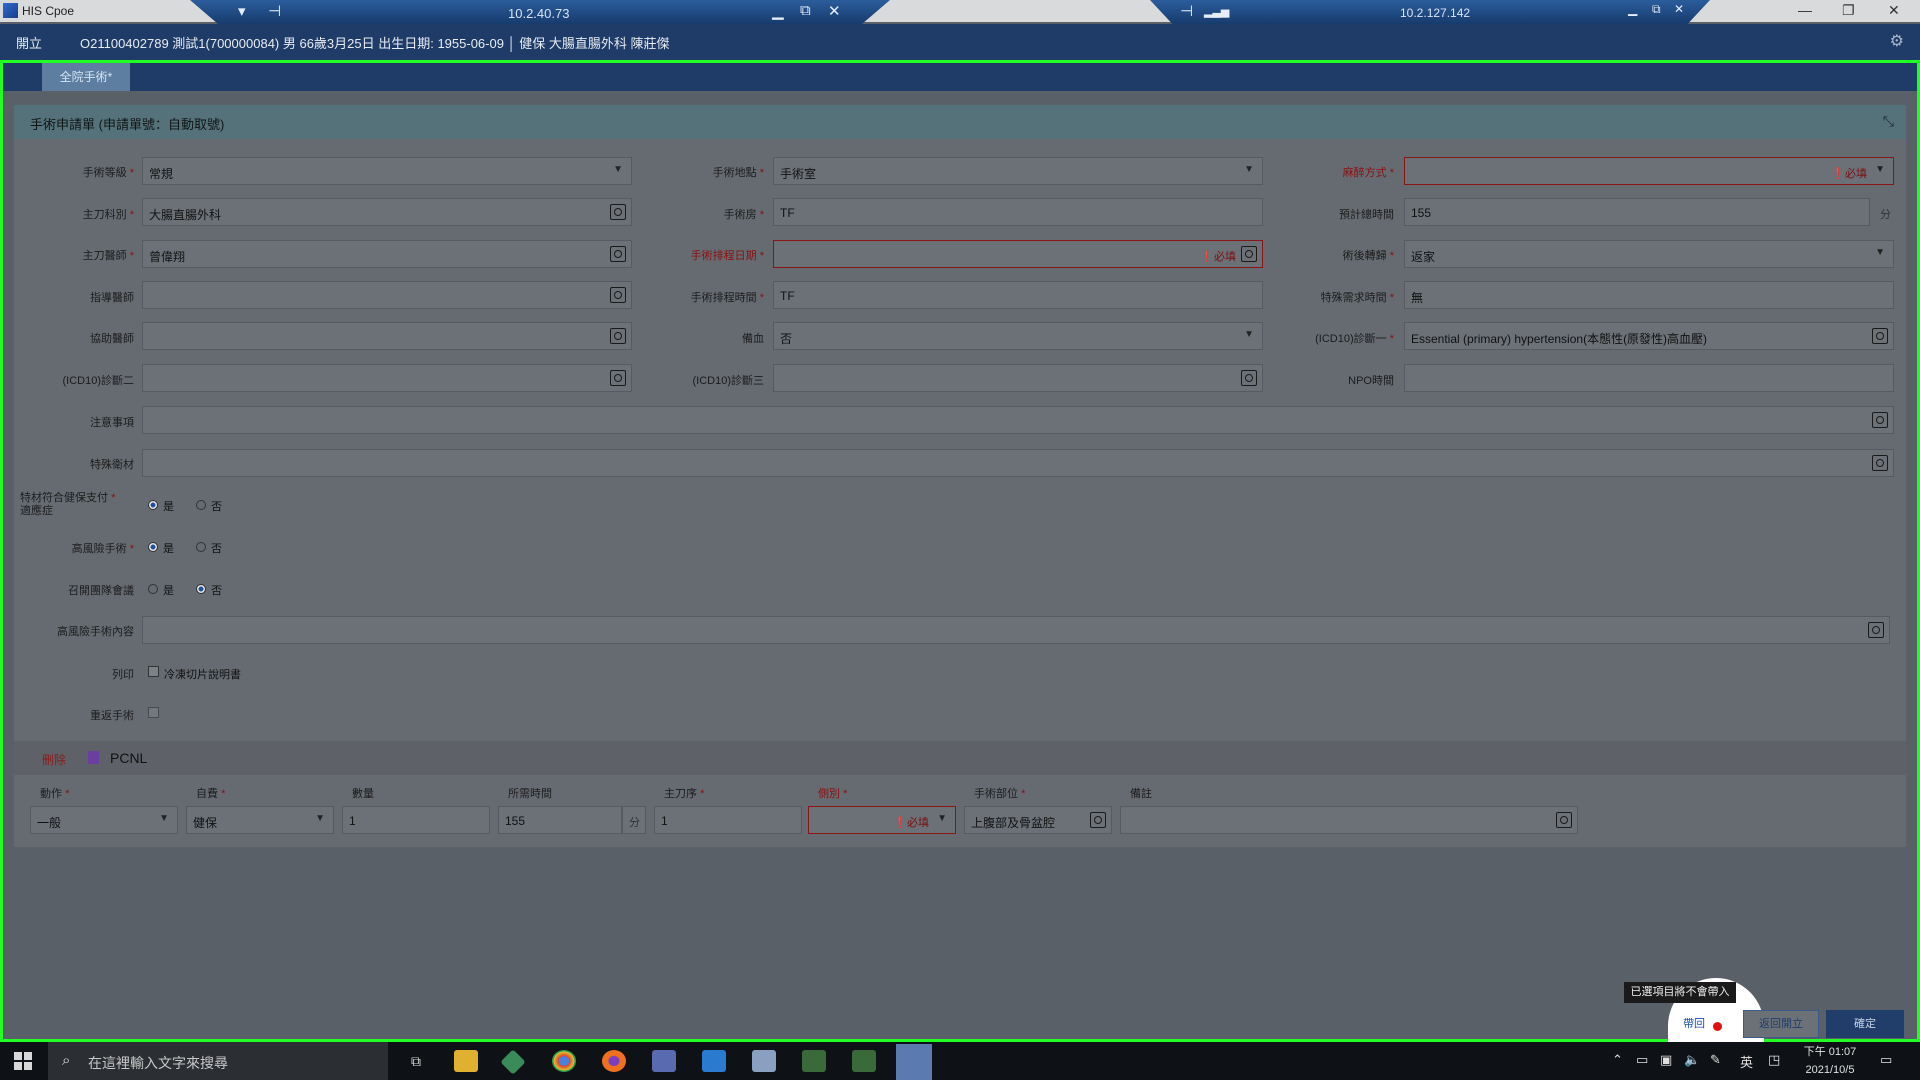 The height and width of the screenshot is (1080, 1920). I want to click on rdp-ip-left: 10.2.40.73, so click(539, 13).